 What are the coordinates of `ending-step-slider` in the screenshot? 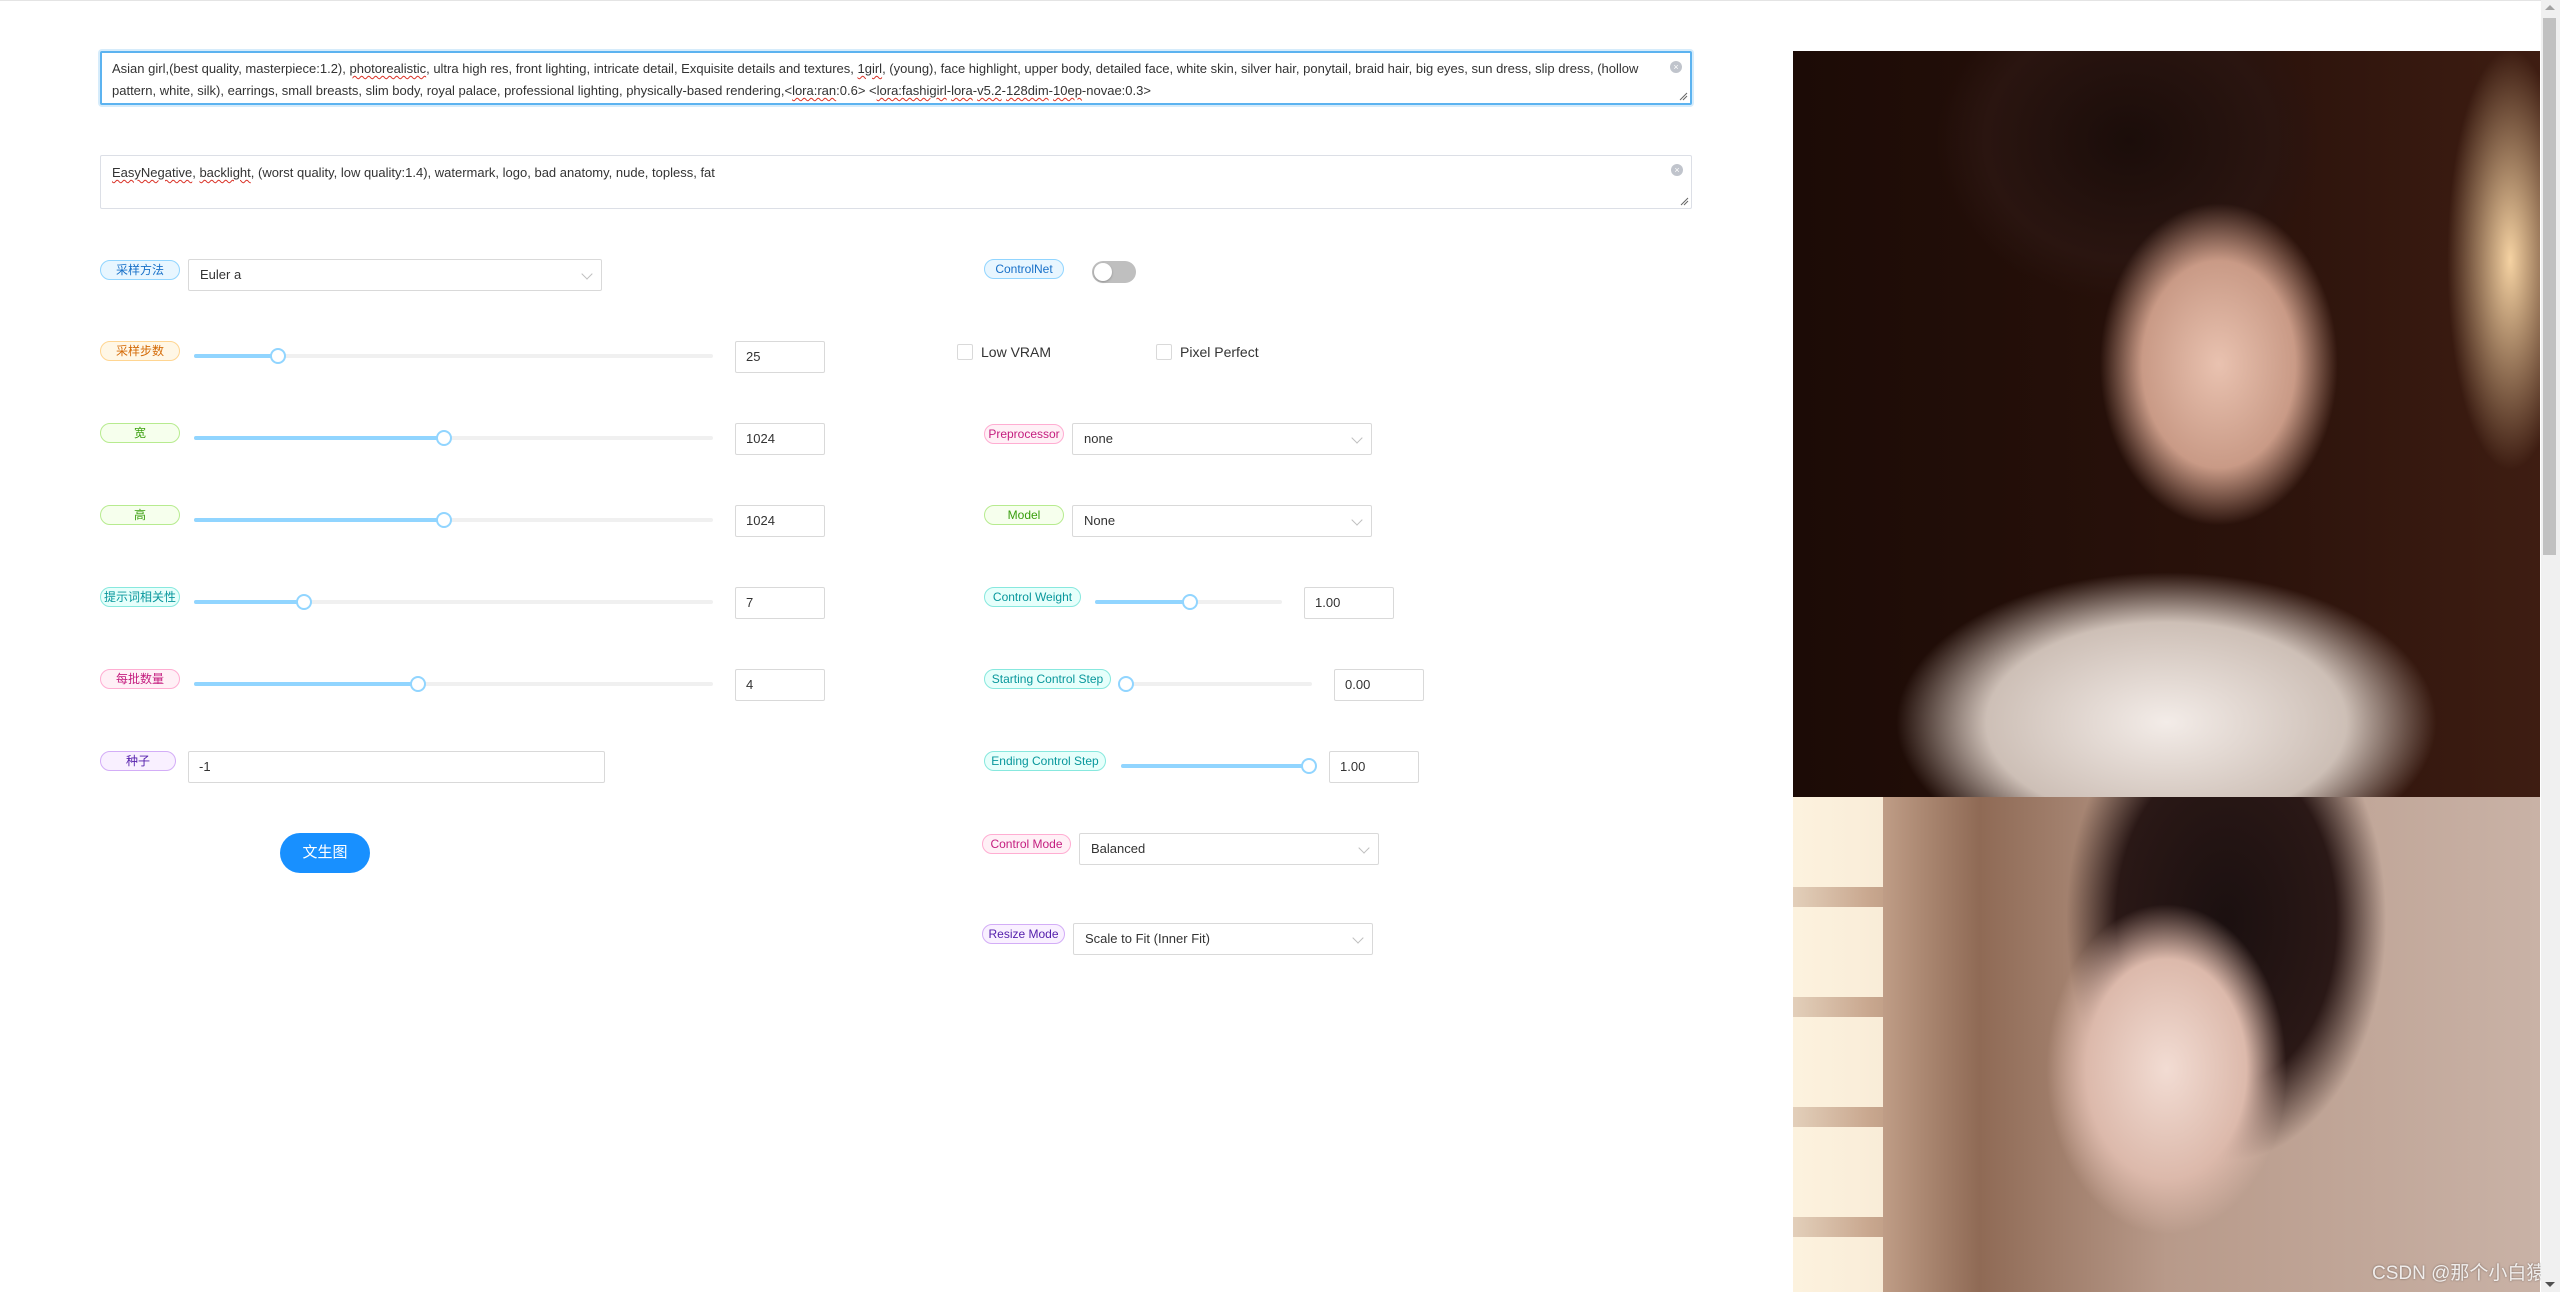 It's located at (1219, 766).